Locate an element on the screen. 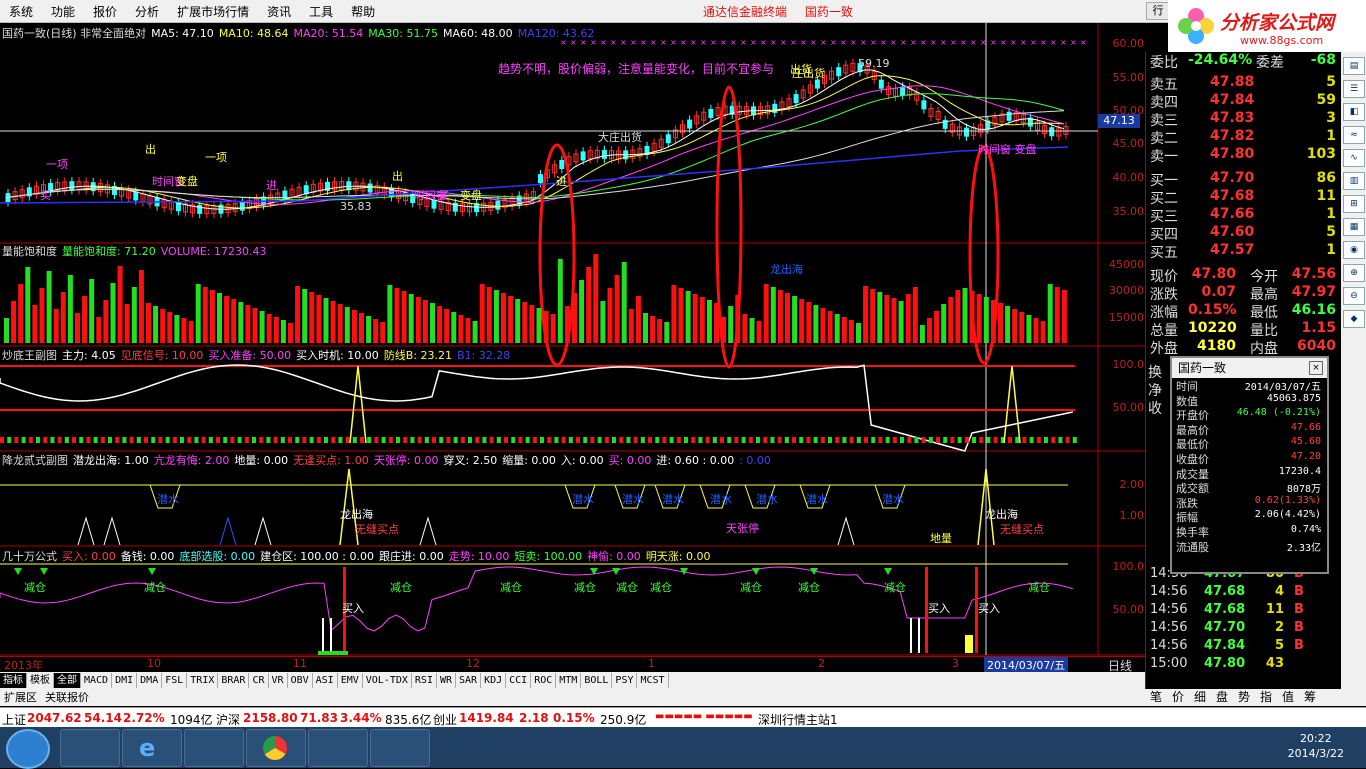 This screenshot has height=769, width=1366. toolbar-icon-10: ⊕ is located at coordinates (1354, 273).